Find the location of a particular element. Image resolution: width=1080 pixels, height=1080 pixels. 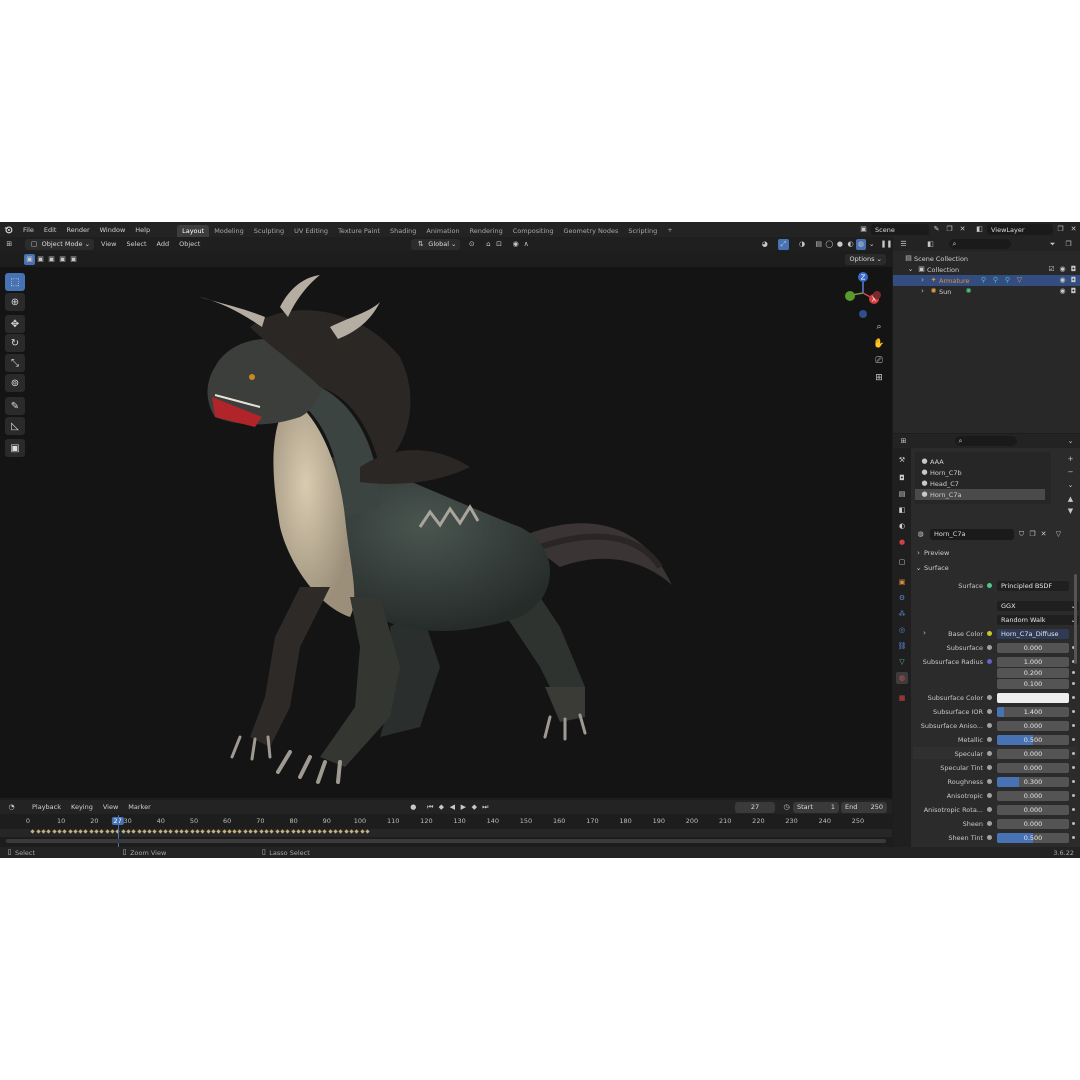

view-layer-tab-icon: ◧ is located at coordinates (902, 510).